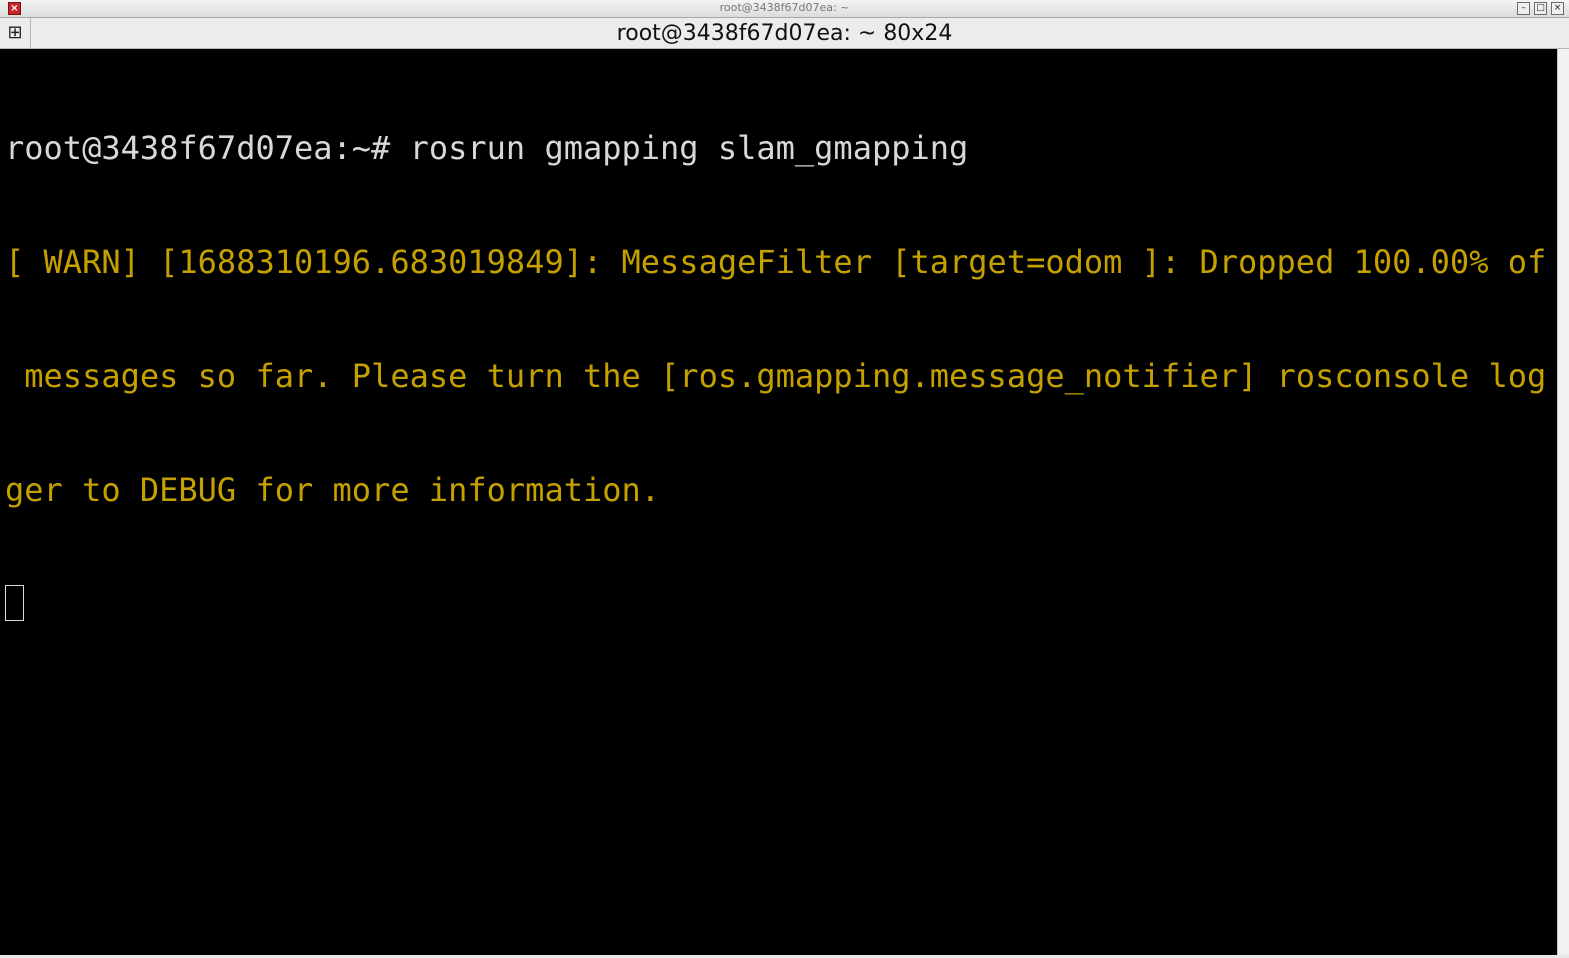 Image resolution: width=1569 pixels, height=958 pixels. Describe the element at coordinates (14, 603) in the screenshot. I see `cursor-block` at that location.